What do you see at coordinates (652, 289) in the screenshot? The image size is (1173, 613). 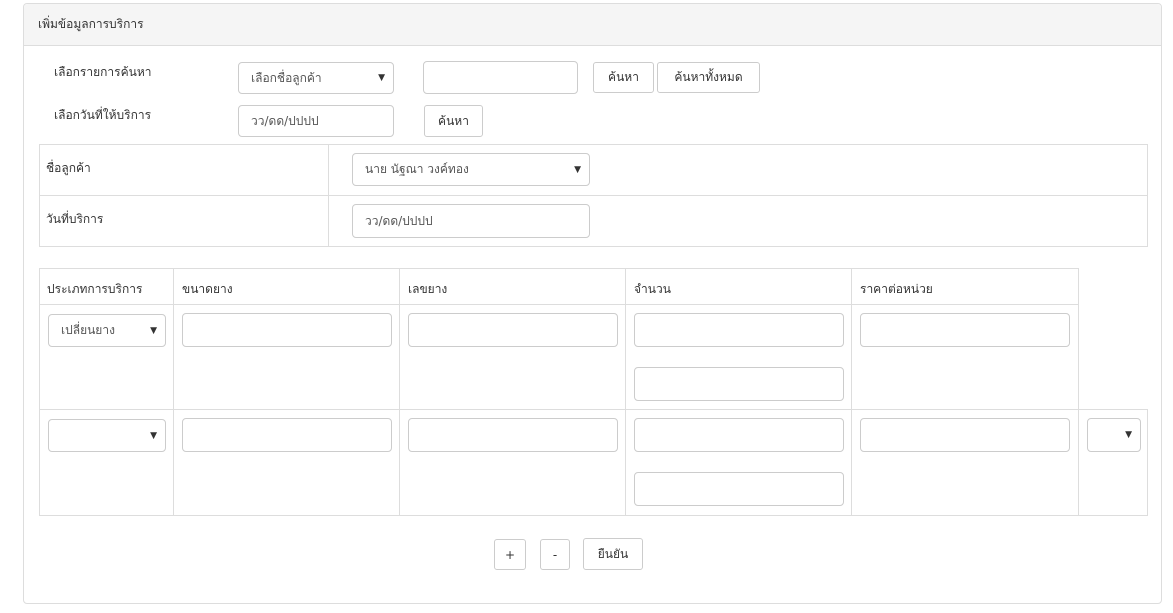 I see `header-quantity: จำนวน` at bounding box center [652, 289].